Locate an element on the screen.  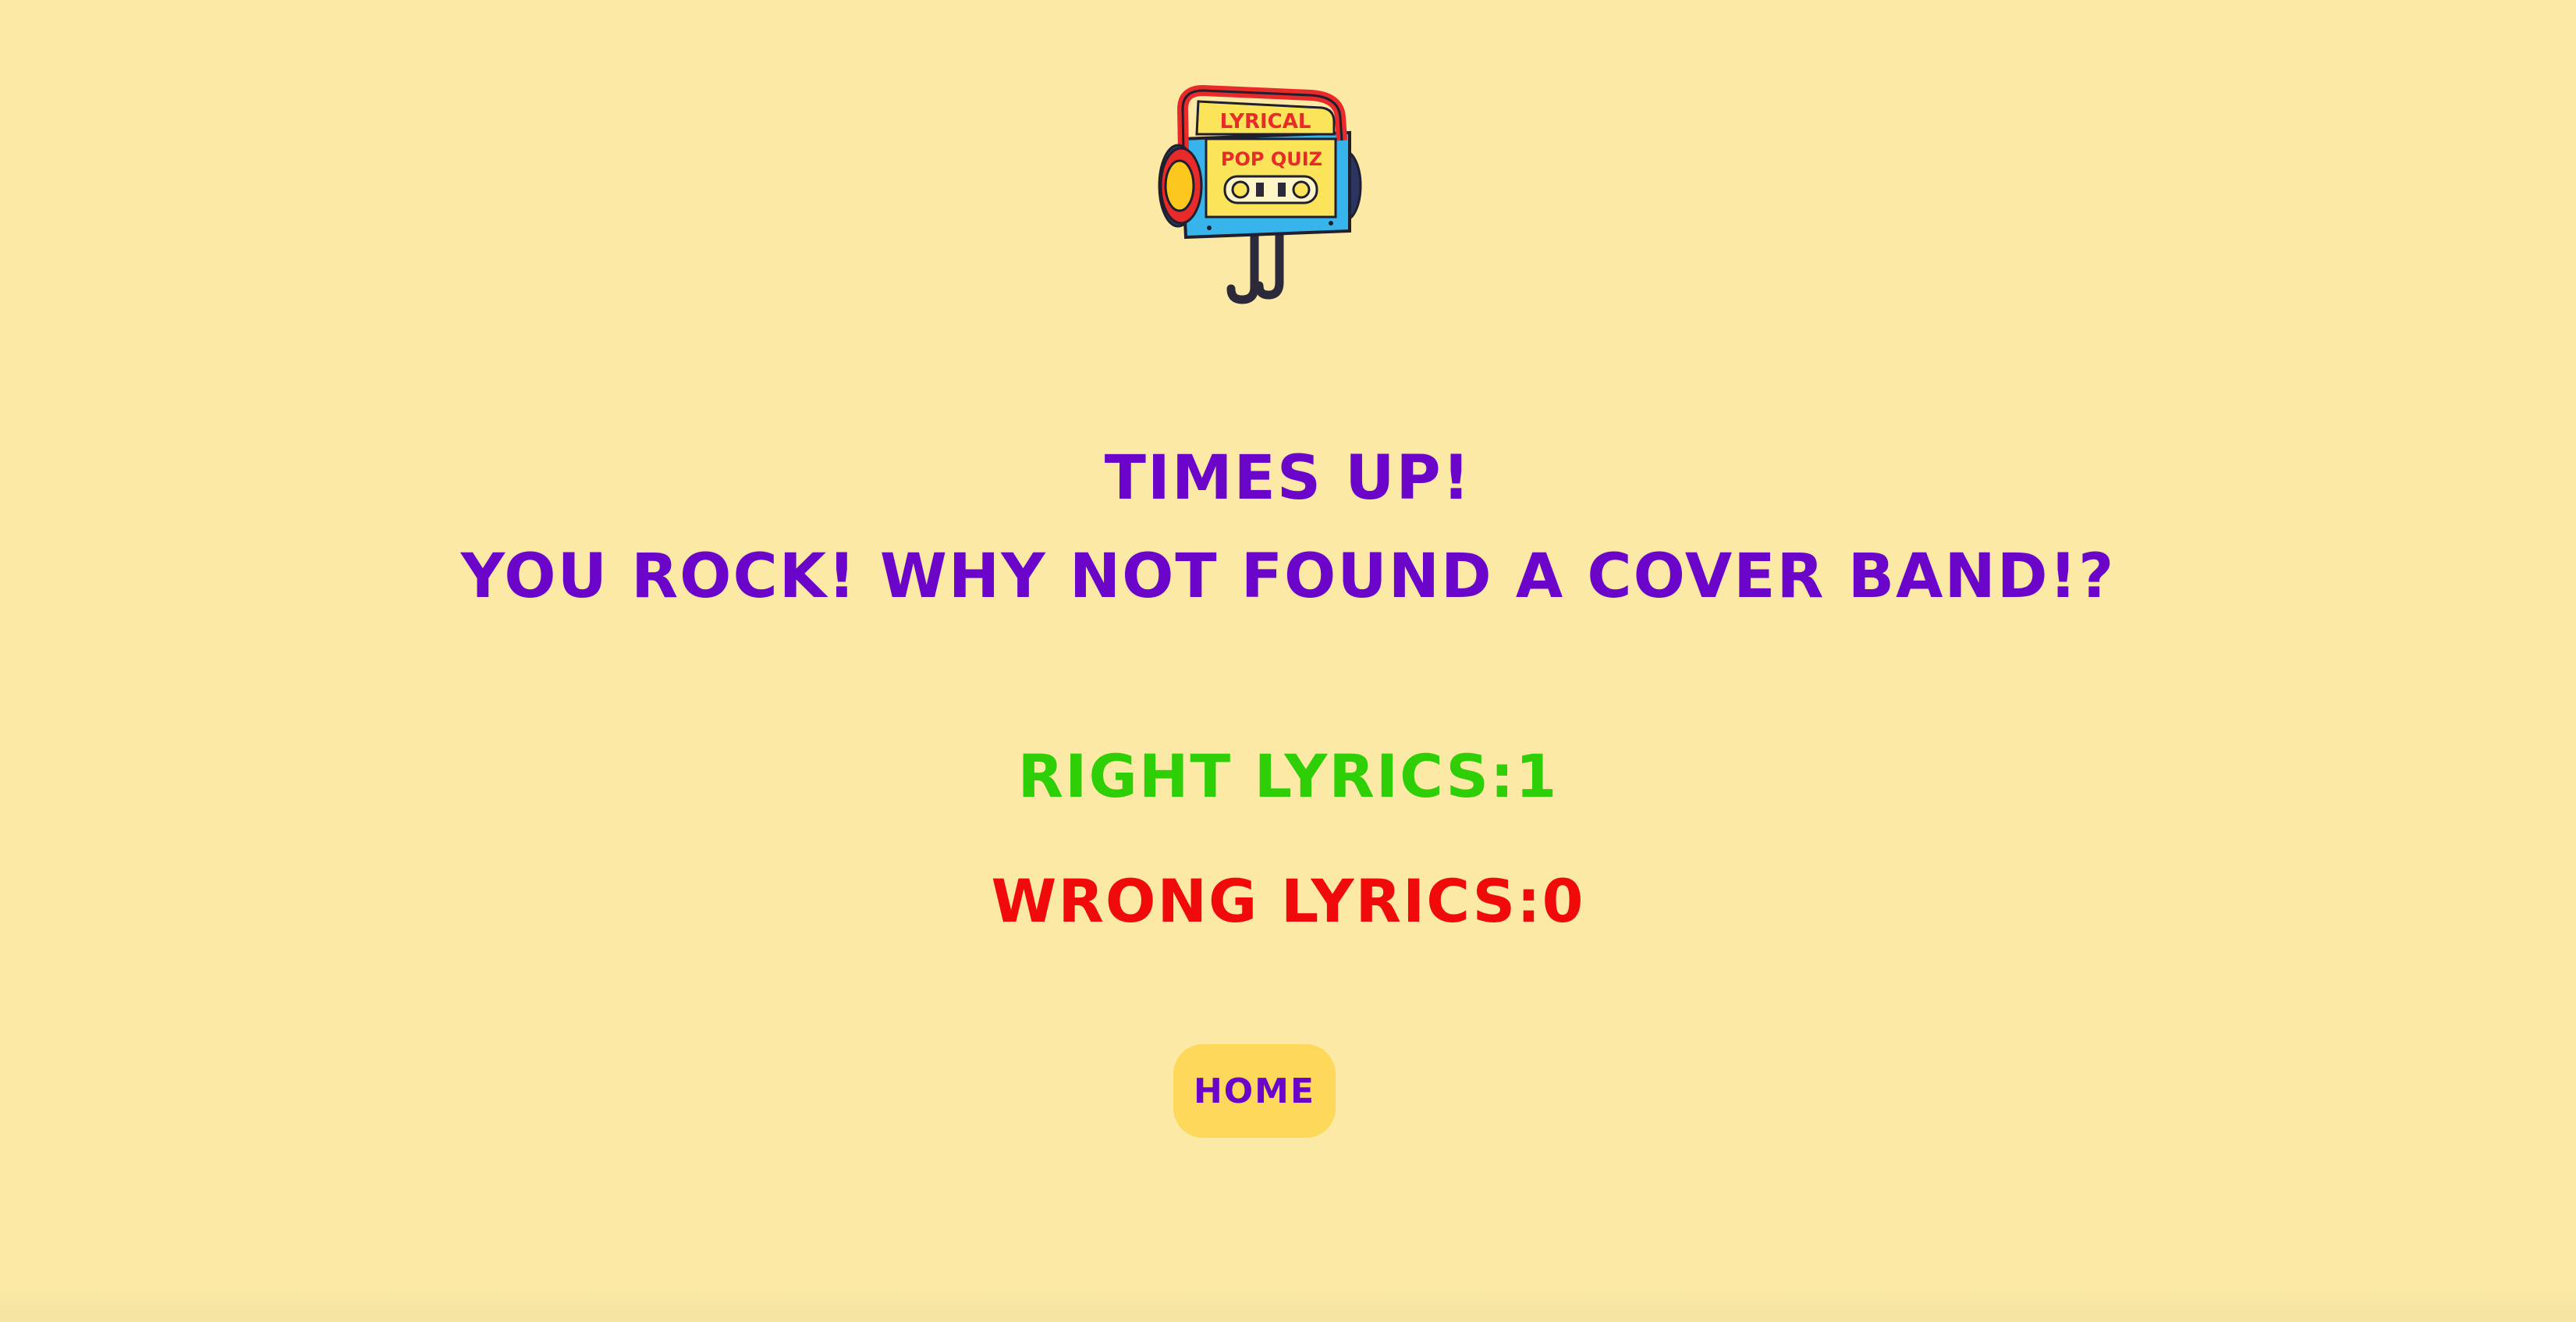
times-up-heading: TIMES UP! is located at coordinates (1288, 479).